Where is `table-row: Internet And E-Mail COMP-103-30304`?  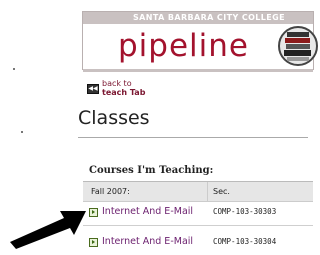 table-row: Internet And E-Mail COMP-103-30304 is located at coordinates (198, 244).